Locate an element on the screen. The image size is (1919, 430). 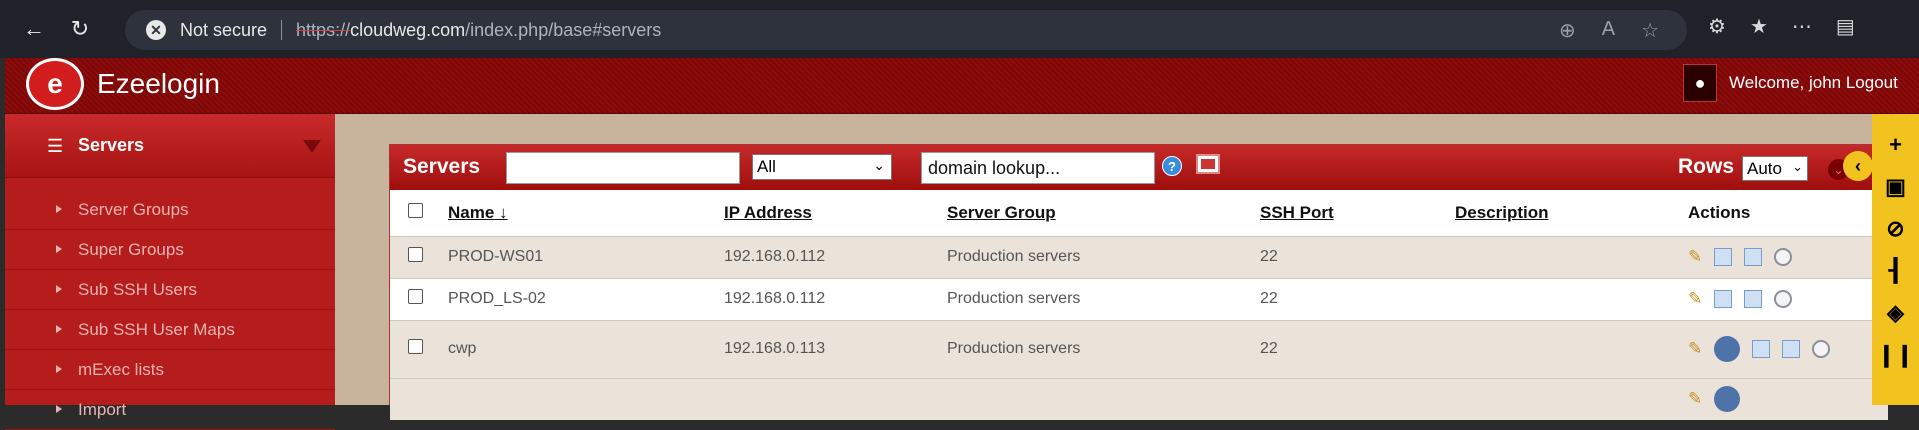
collapse-arrow-icon is located at coordinates (312, 146).